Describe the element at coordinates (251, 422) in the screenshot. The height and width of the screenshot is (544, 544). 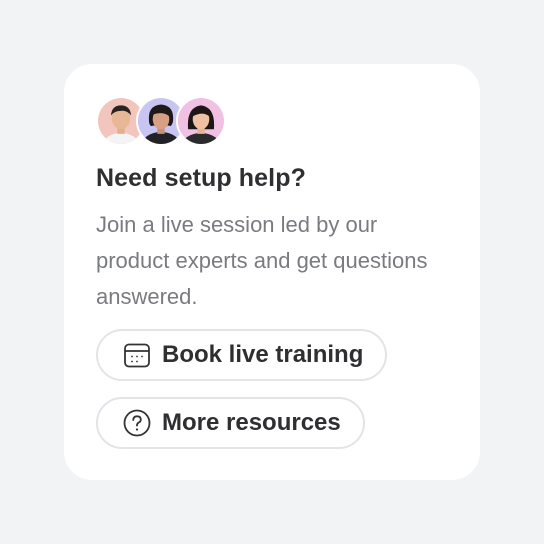
I see `more-resources-label: More resources` at that location.